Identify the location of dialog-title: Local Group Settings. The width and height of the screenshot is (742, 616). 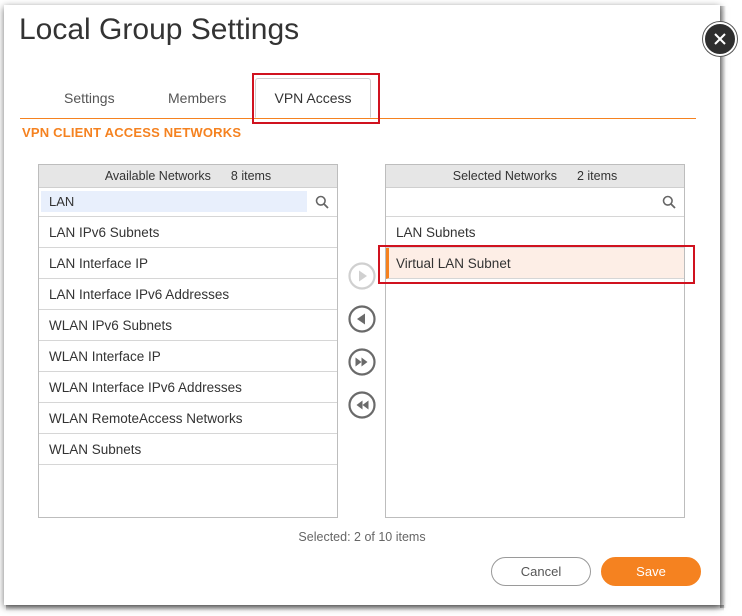
(159, 29).